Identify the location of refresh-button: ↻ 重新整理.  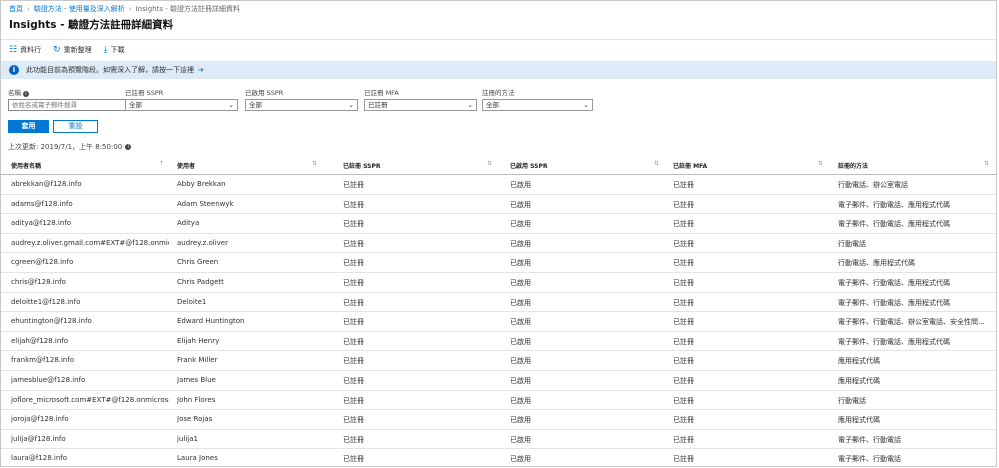
(72, 50).